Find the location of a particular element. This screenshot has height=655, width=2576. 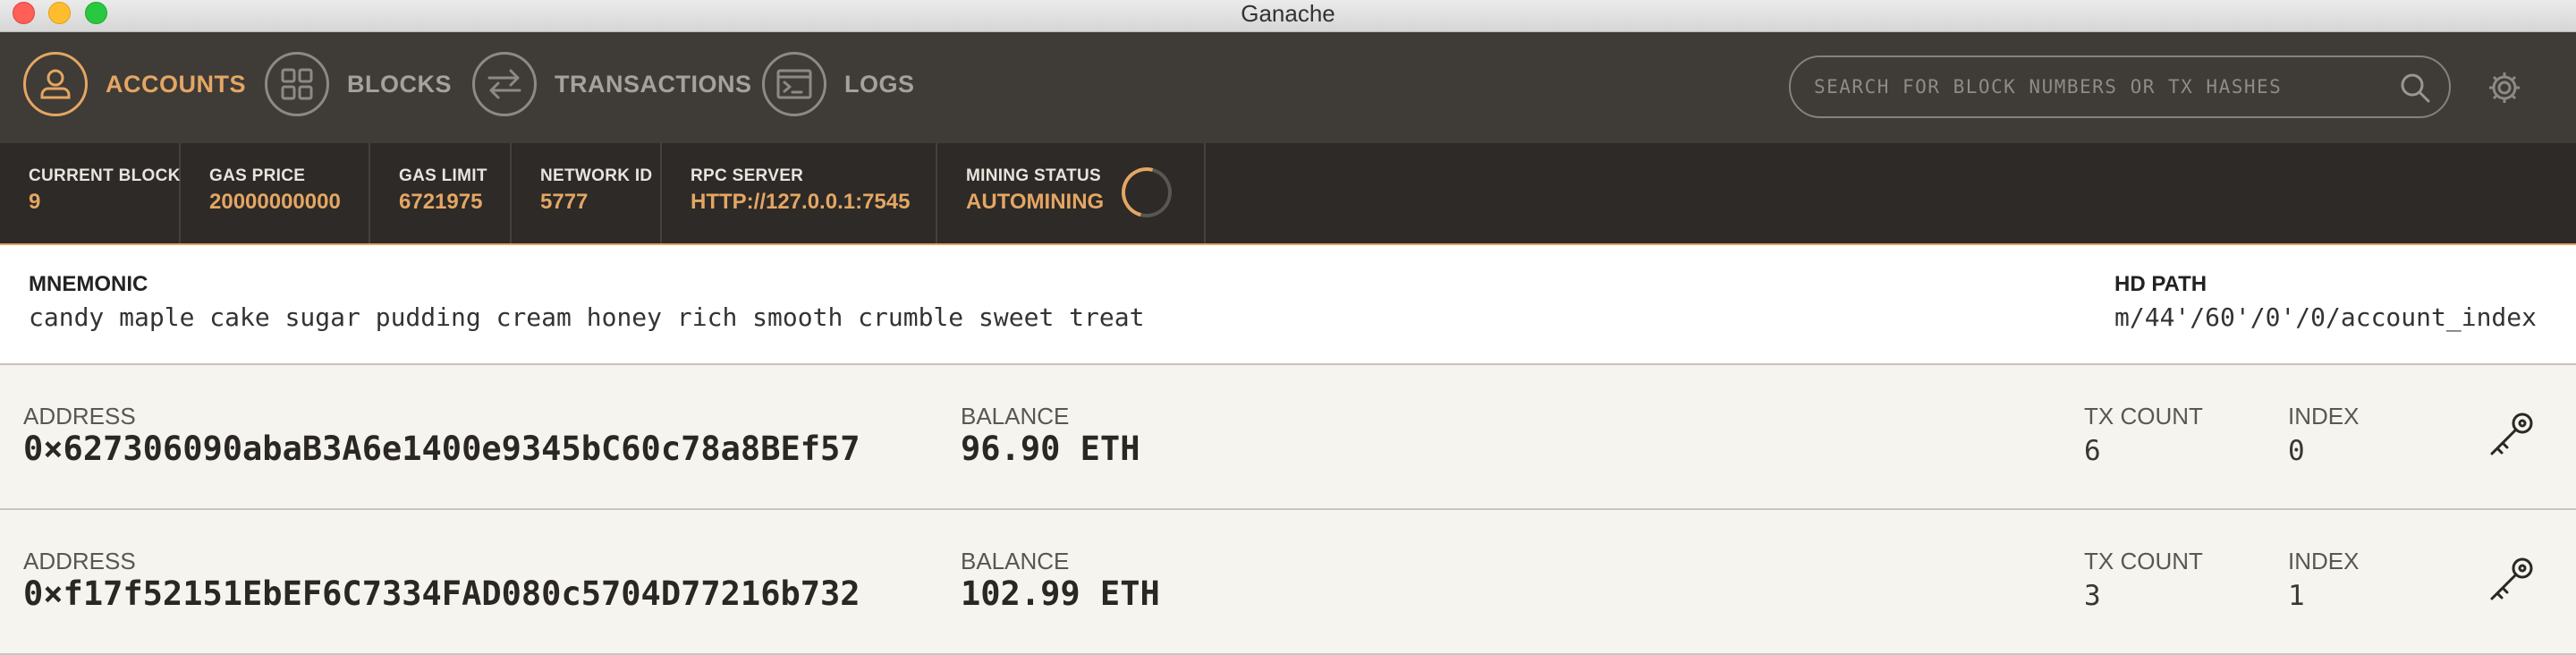

stat-label: NETWORK ID is located at coordinates (596, 176).